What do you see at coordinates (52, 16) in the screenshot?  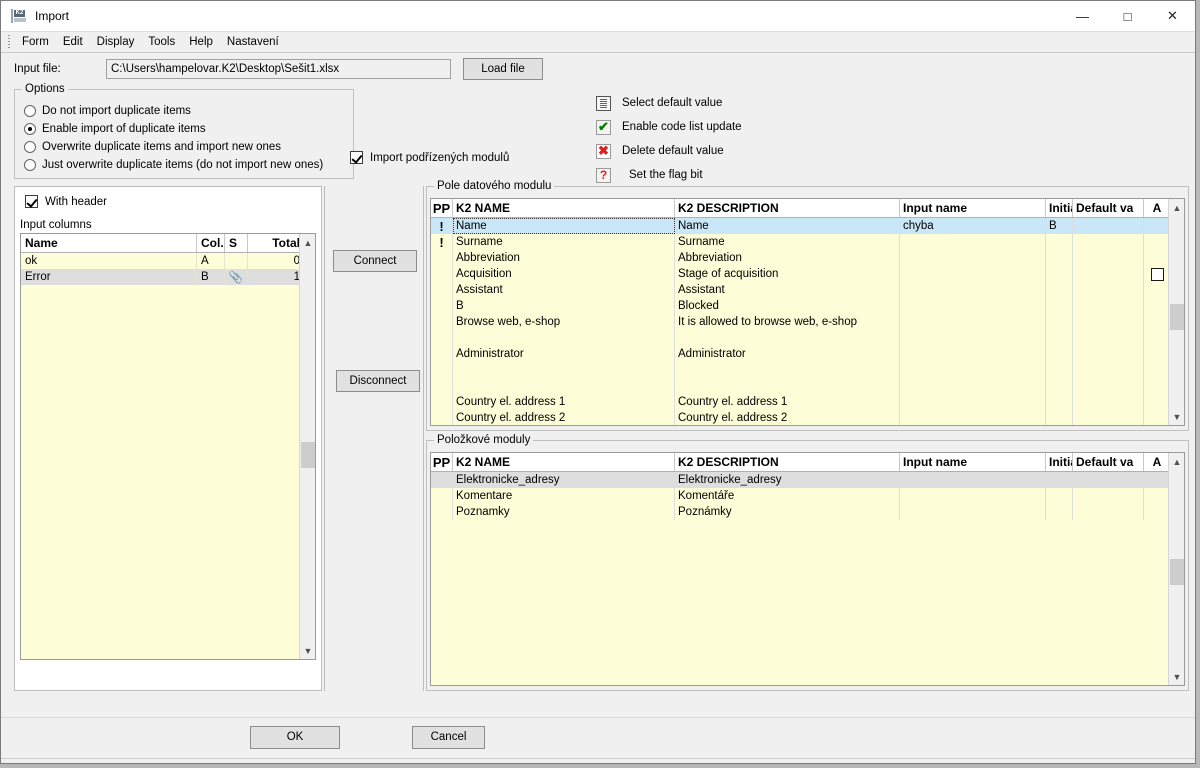 I see `window-title: Import` at bounding box center [52, 16].